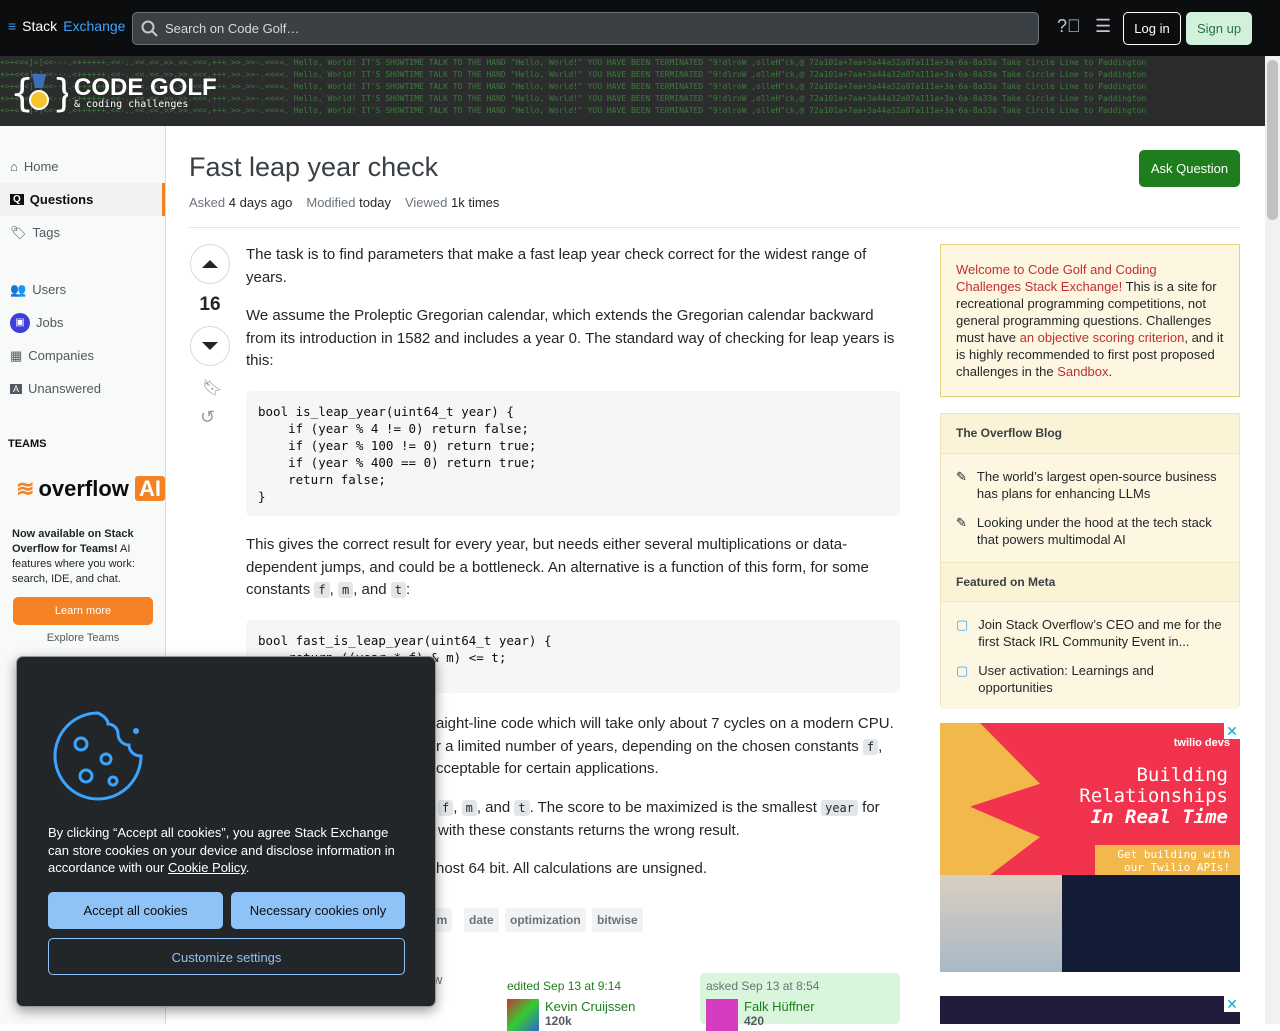  I want to click on ask-question-button: Ask Question, so click(1189, 168).